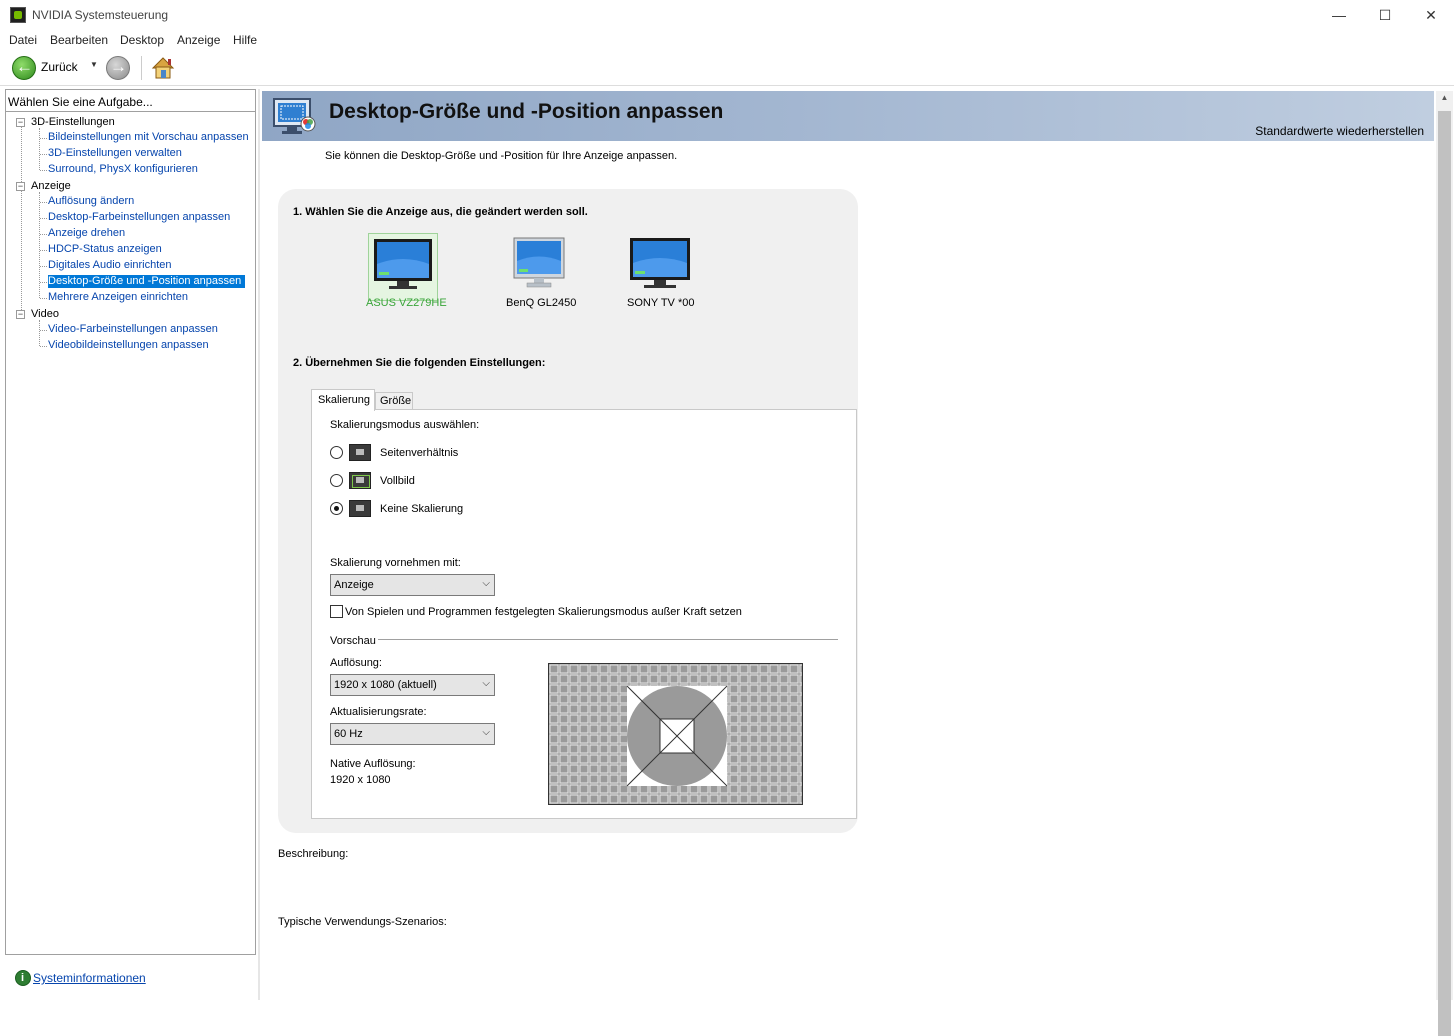 The width and height of the screenshot is (1454, 1036). What do you see at coordinates (313, 854) in the screenshot?
I see `description-label: Beschreibung:` at bounding box center [313, 854].